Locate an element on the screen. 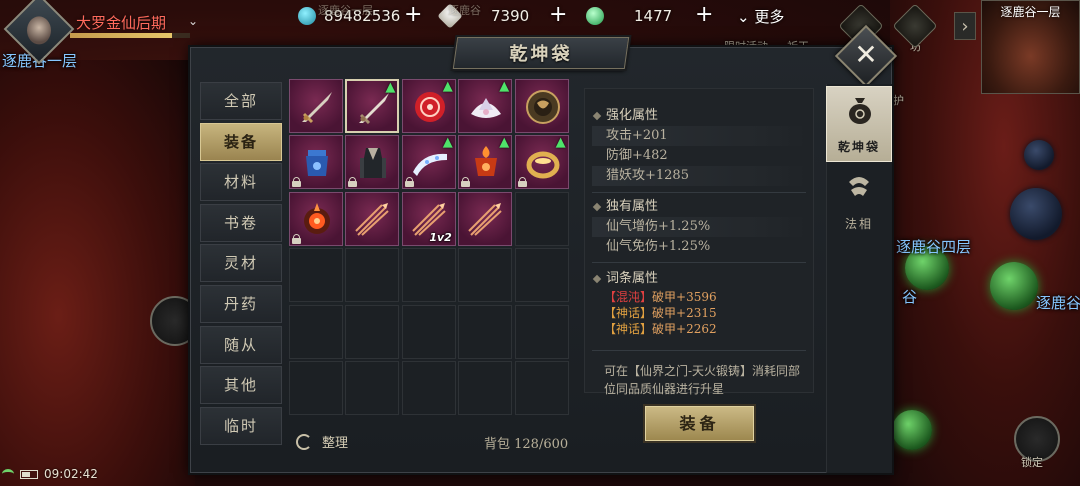 The width and height of the screenshot is (1080, 486). more-menu-button: ⌄ 更多 is located at coordinates (760, 16).